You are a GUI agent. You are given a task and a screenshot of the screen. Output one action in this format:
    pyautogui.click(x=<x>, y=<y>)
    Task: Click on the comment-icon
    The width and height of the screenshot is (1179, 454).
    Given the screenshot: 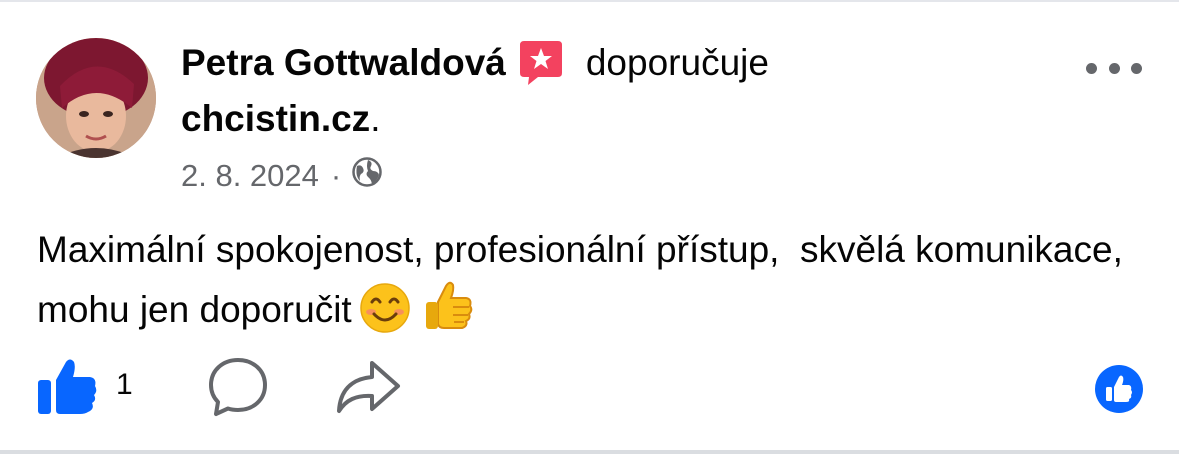 What is the action you would take?
    pyautogui.click(x=238, y=387)
    